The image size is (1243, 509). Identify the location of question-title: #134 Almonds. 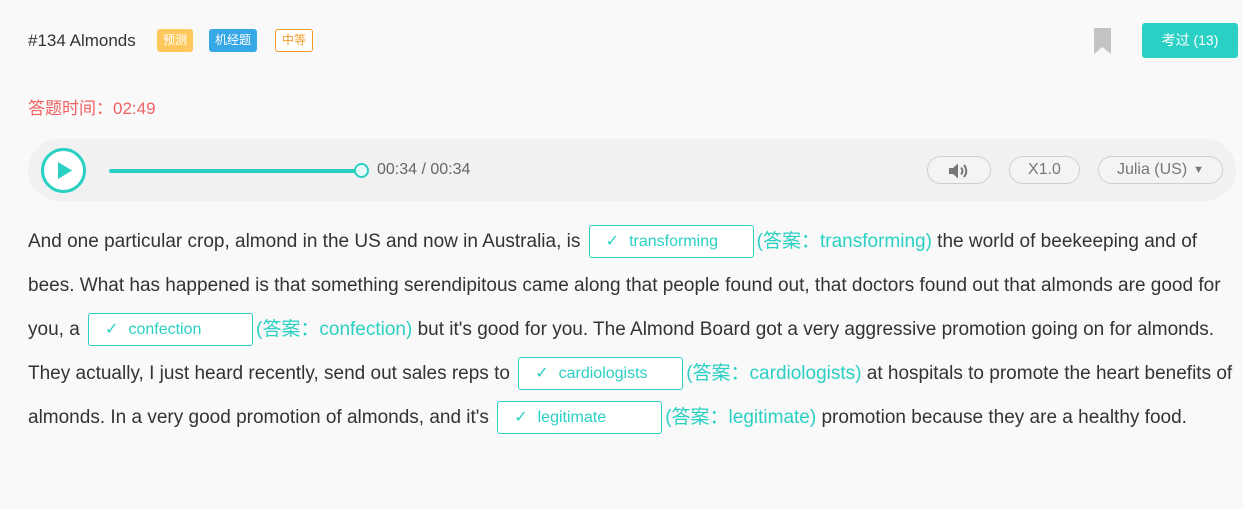
(82, 40).